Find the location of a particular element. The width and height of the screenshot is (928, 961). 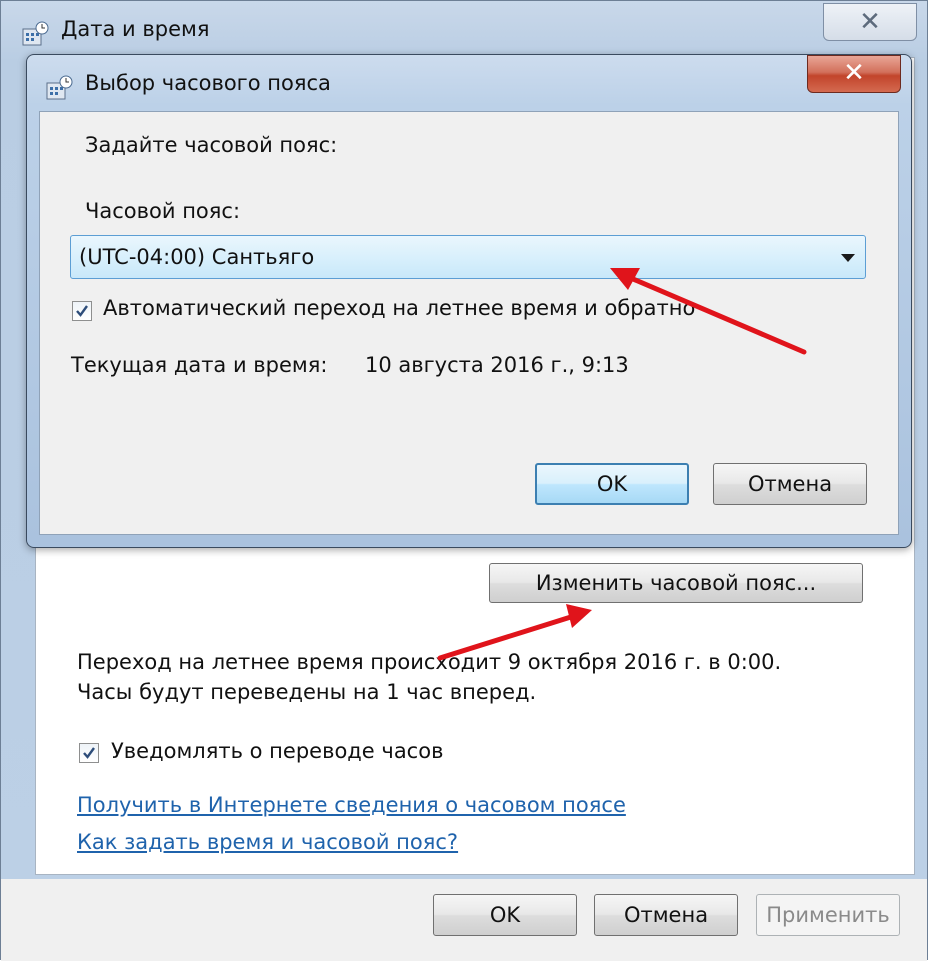

set-timezone-prompt: Задайте часовой пояс: is located at coordinates (211, 145).